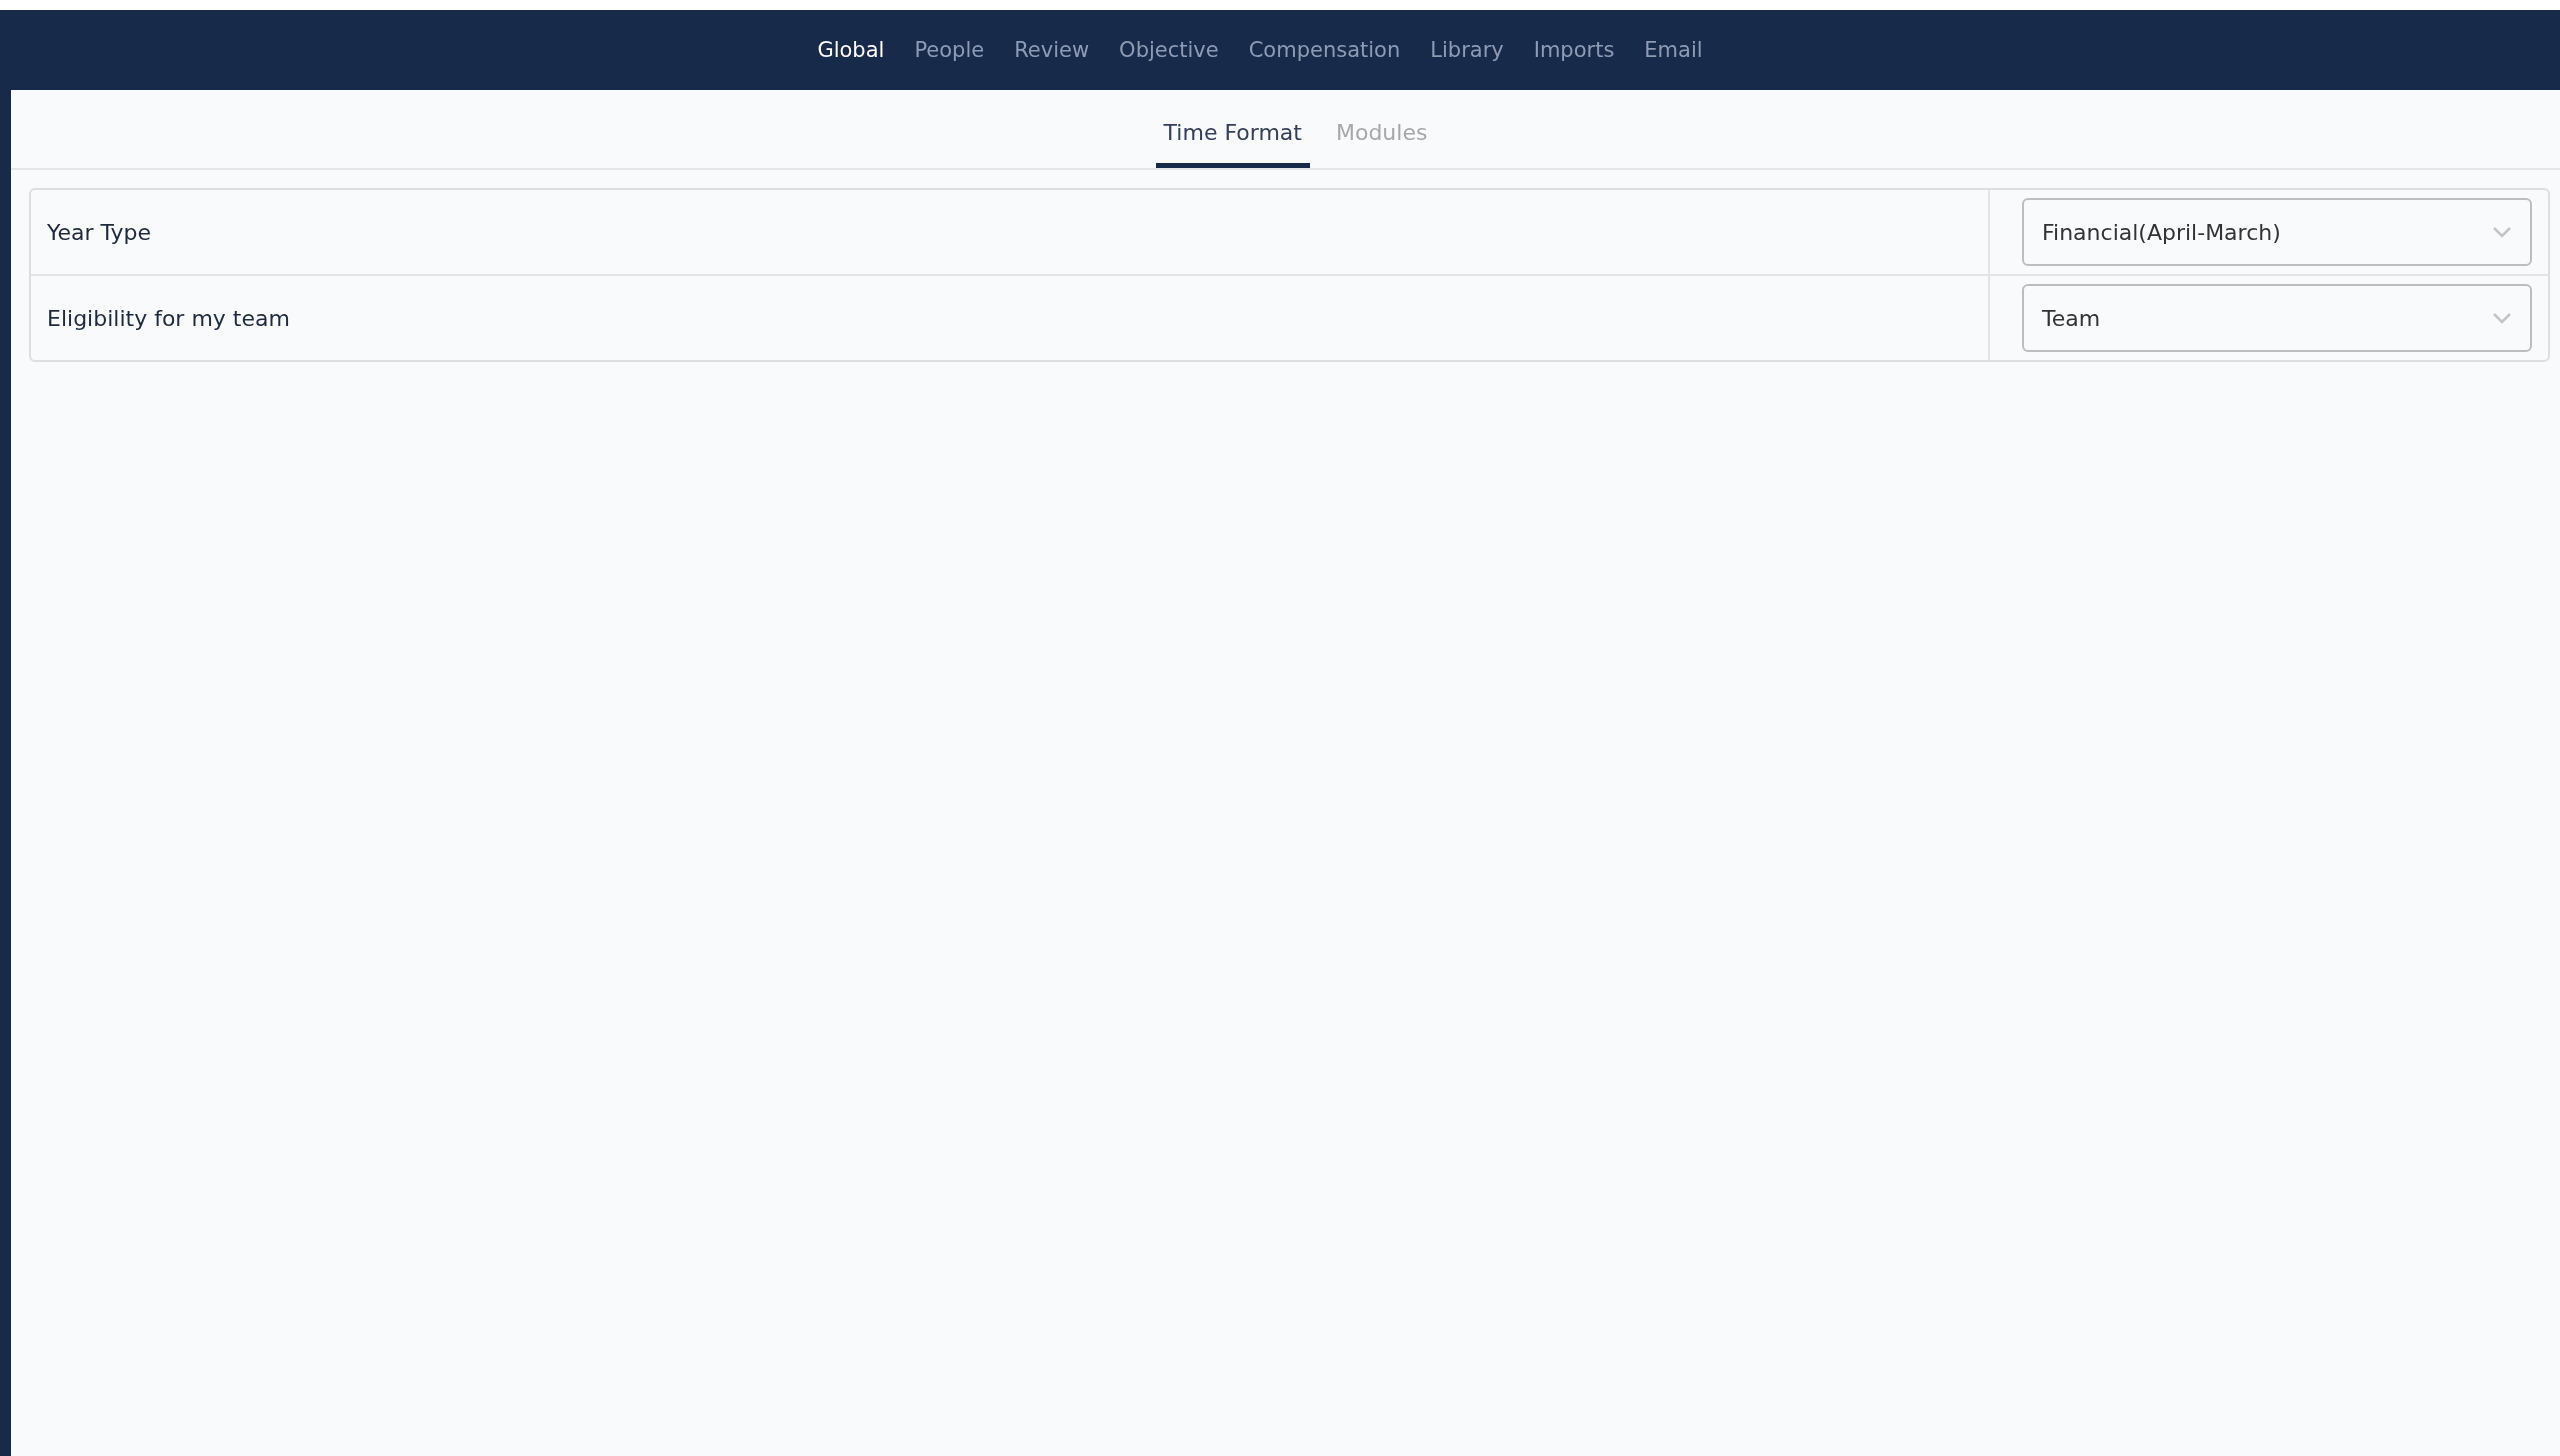 This screenshot has height=1456, width=2560. I want to click on nav-tab: Imports, so click(1574, 50).